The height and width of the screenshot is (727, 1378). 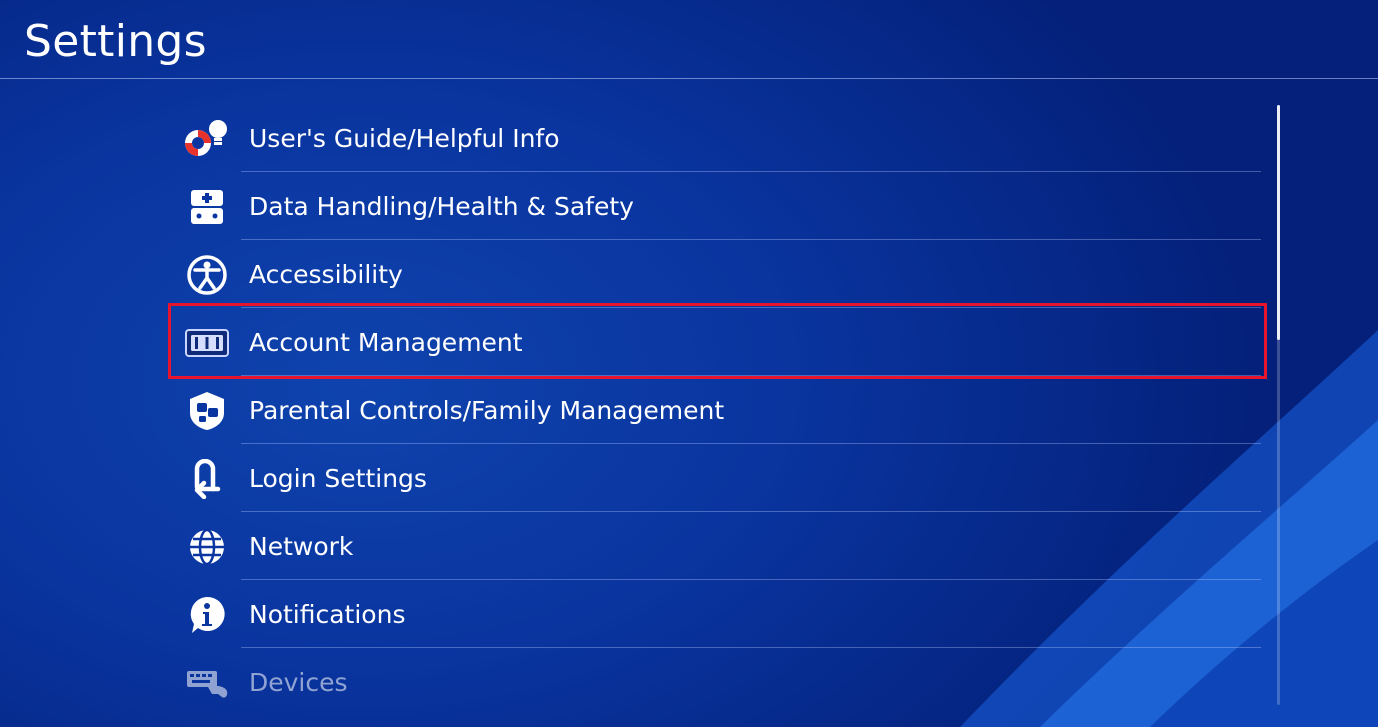 What do you see at coordinates (207, 615) in the screenshot?
I see `info-bubble-icon` at bounding box center [207, 615].